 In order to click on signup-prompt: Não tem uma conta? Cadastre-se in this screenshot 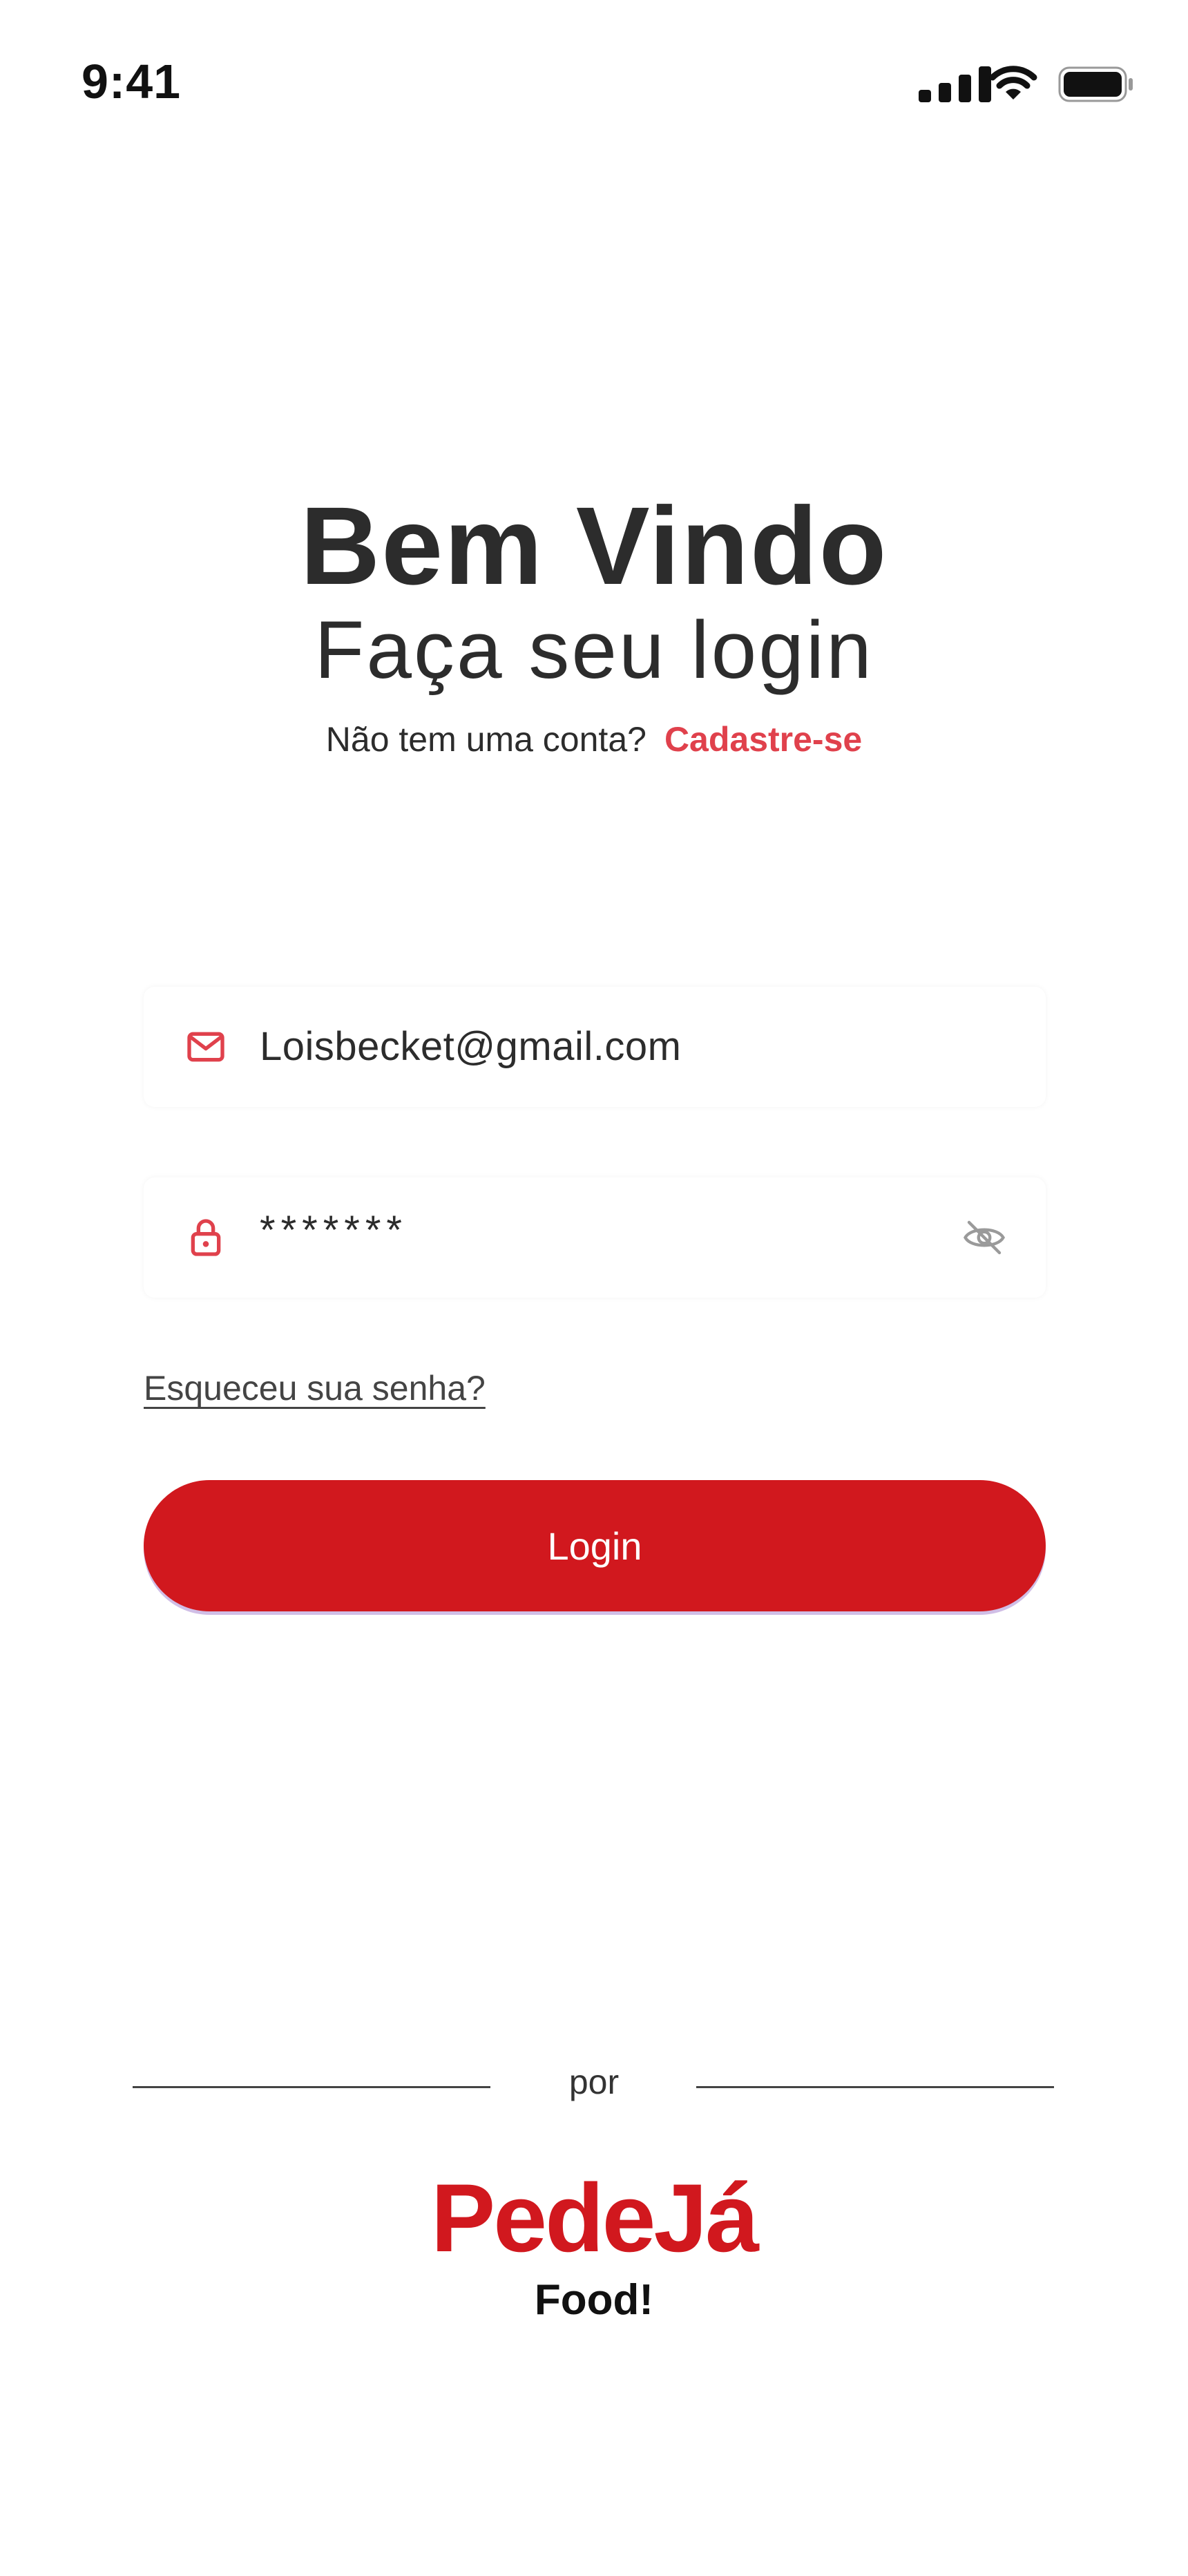, I will do `click(594, 739)`.